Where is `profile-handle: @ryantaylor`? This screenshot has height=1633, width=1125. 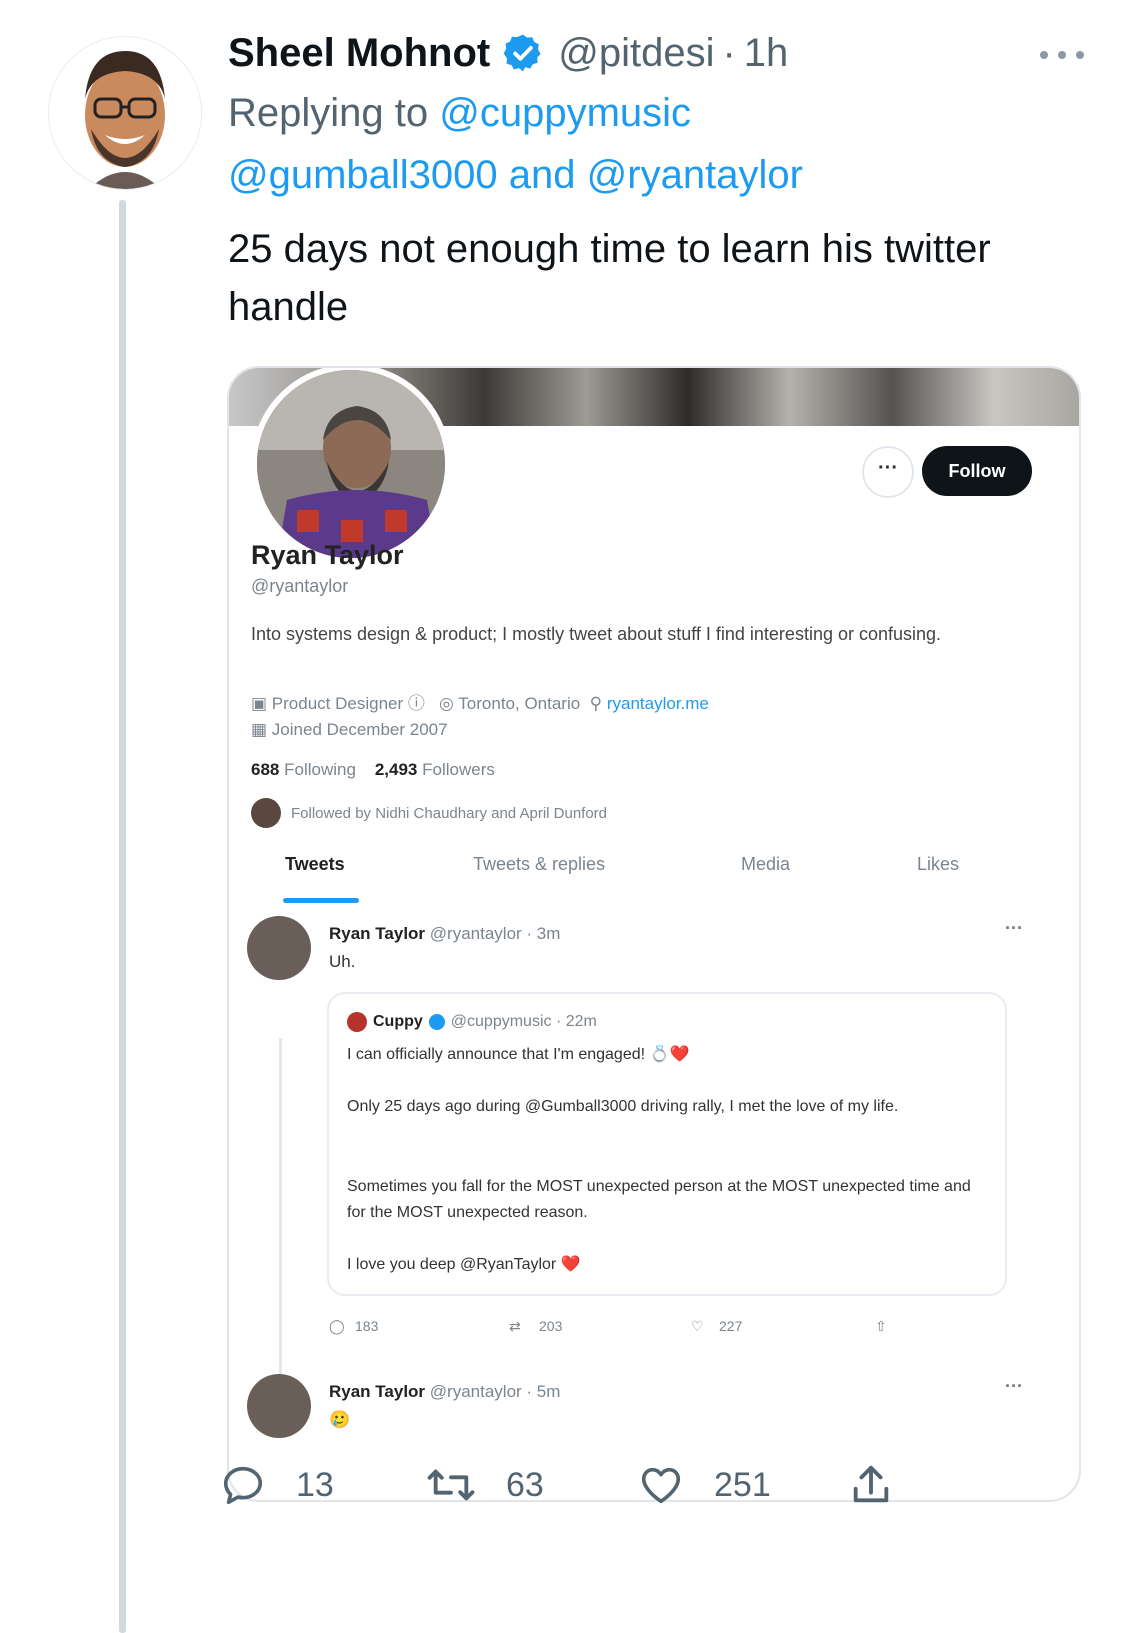 profile-handle: @ryantaylor is located at coordinates (300, 586).